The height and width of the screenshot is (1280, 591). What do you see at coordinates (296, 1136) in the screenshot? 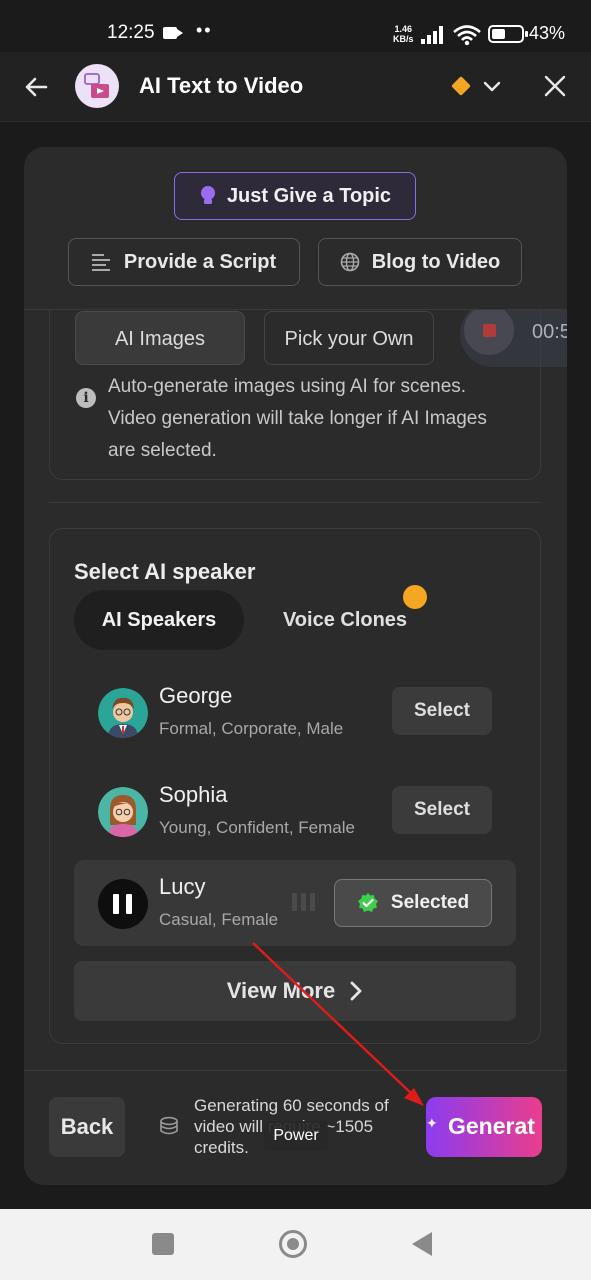
I see `power-tooltip: Power` at bounding box center [296, 1136].